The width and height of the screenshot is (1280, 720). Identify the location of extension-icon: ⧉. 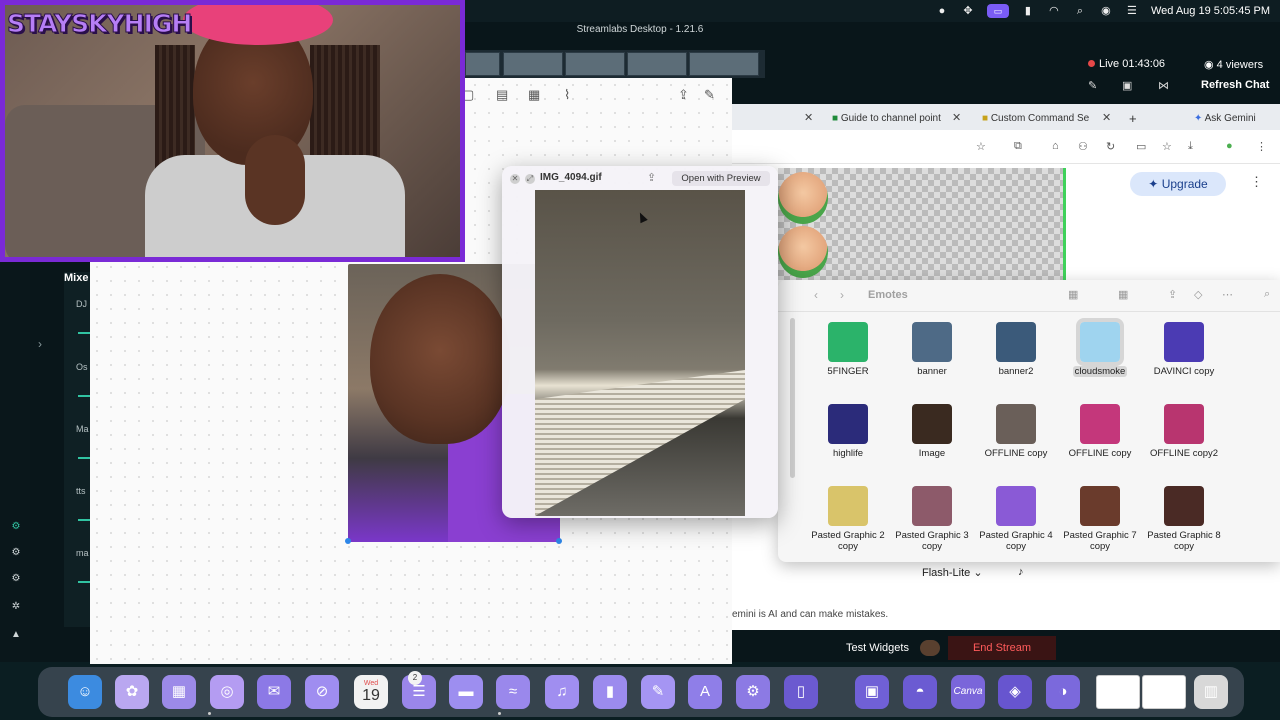
(1018, 146).